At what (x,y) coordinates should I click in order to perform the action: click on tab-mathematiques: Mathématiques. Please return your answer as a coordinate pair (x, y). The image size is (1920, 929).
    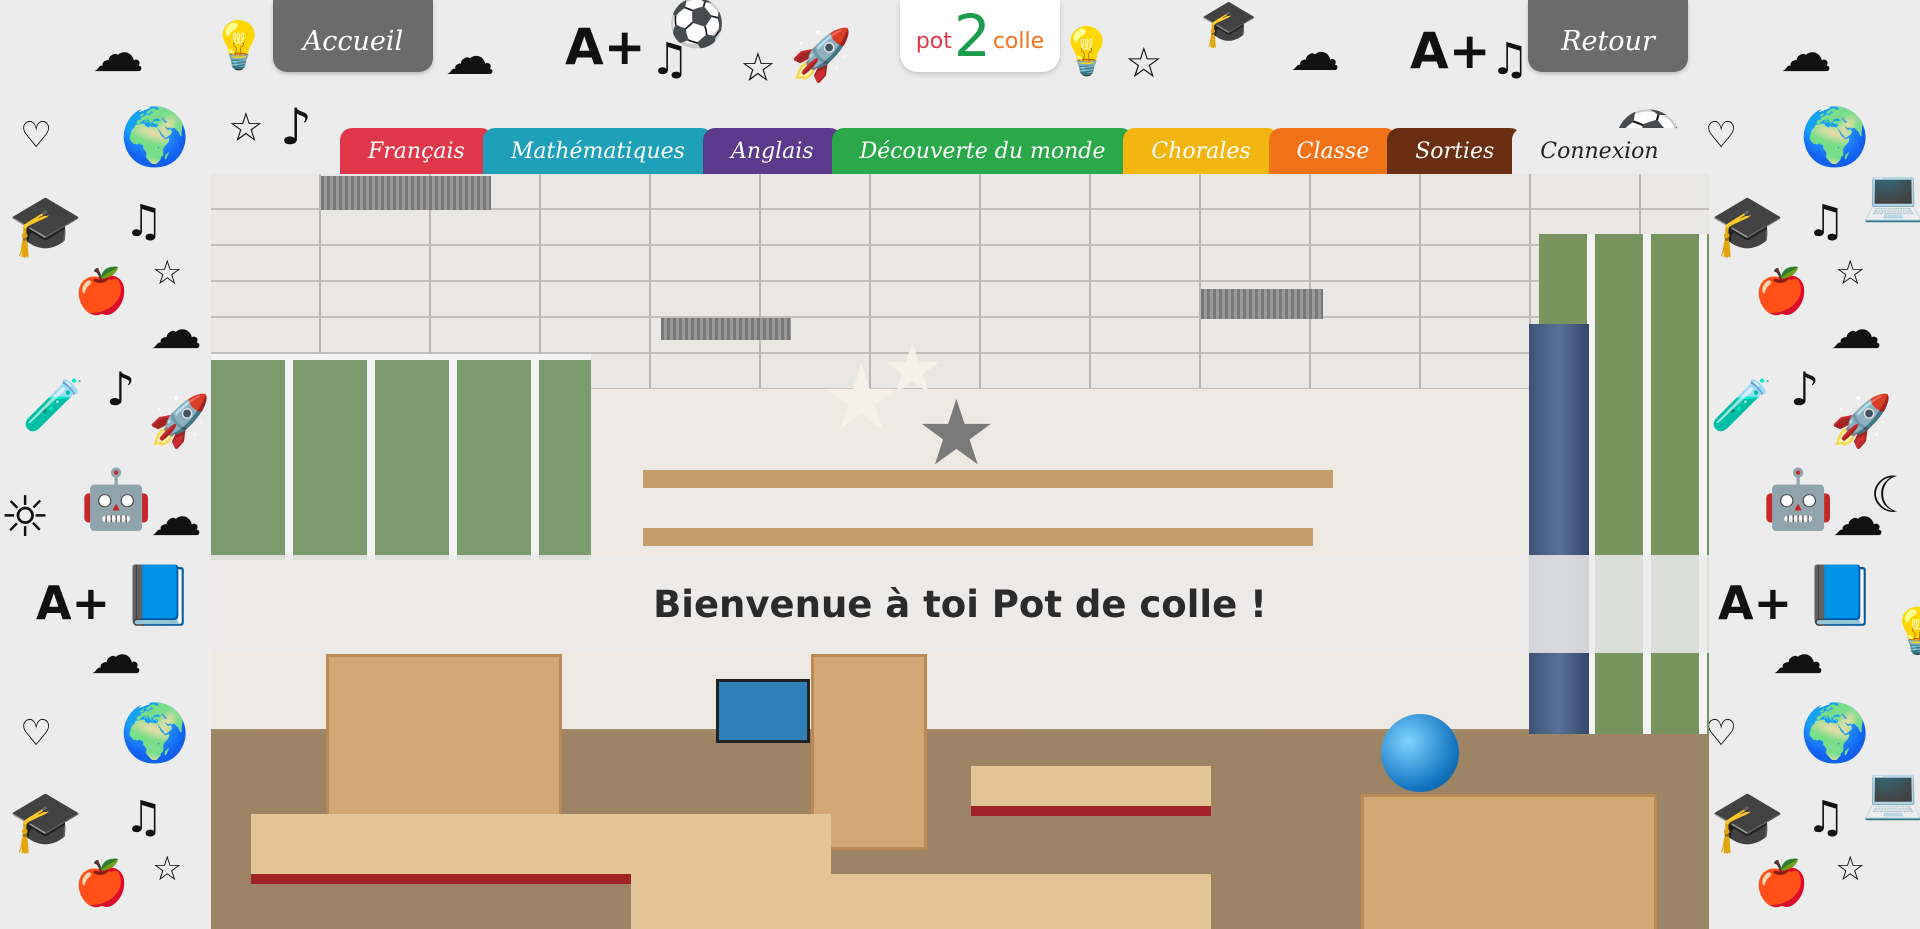
    Looking at the image, I should click on (597, 151).